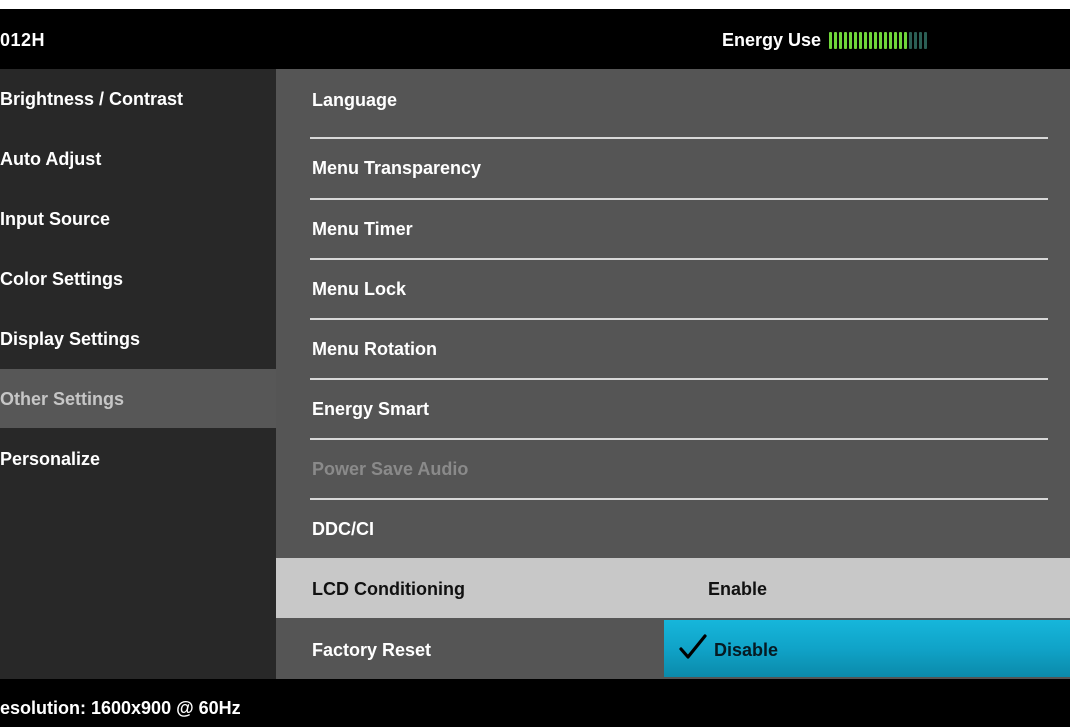 Image resolution: width=1070 pixels, height=727 pixels. Describe the element at coordinates (62, 279) in the screenshot. I see `menu-item-label: Color Settings` at that location.